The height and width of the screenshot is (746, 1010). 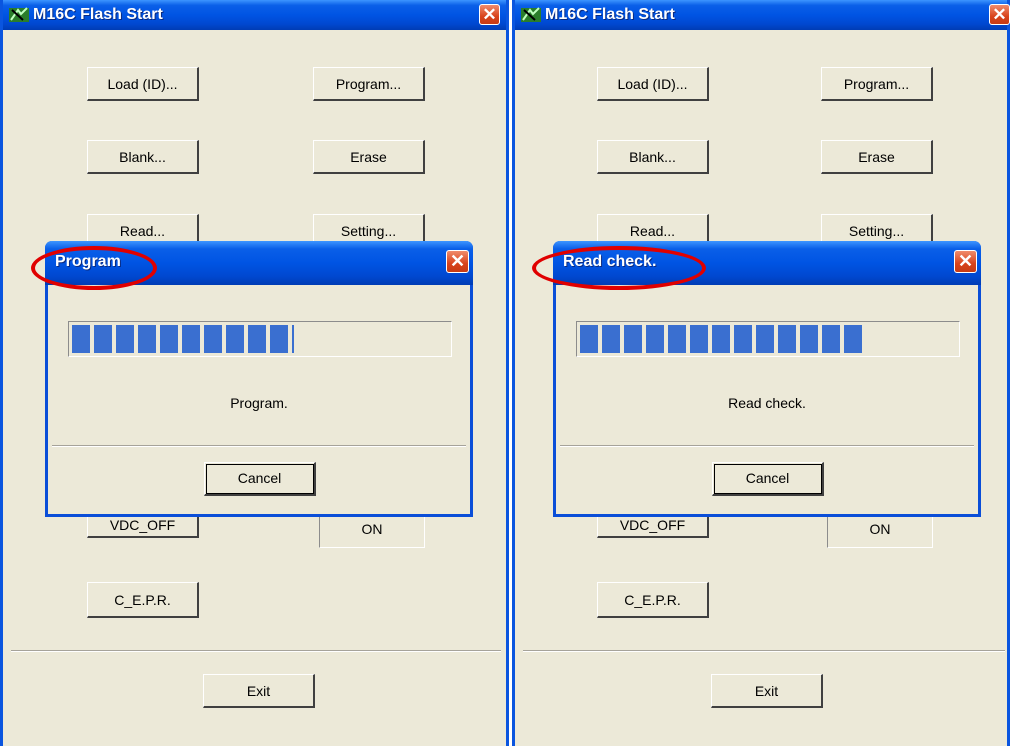 I want to click on dialog-title: Program, so click(x=88, y=261).